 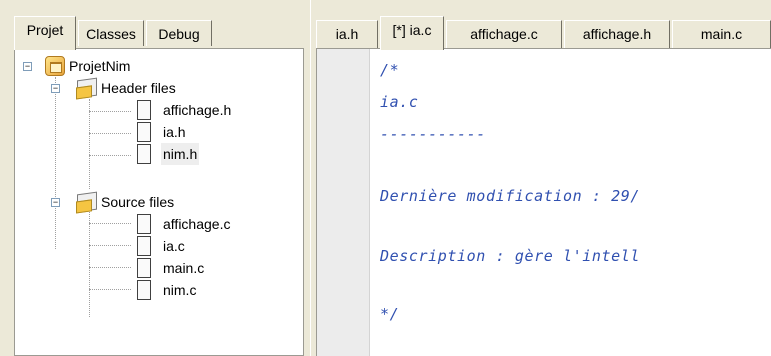 What do you see at coordinates (312, 178) in the screenshot?
I see `panel-splitter` at bounding box center [312, 178].